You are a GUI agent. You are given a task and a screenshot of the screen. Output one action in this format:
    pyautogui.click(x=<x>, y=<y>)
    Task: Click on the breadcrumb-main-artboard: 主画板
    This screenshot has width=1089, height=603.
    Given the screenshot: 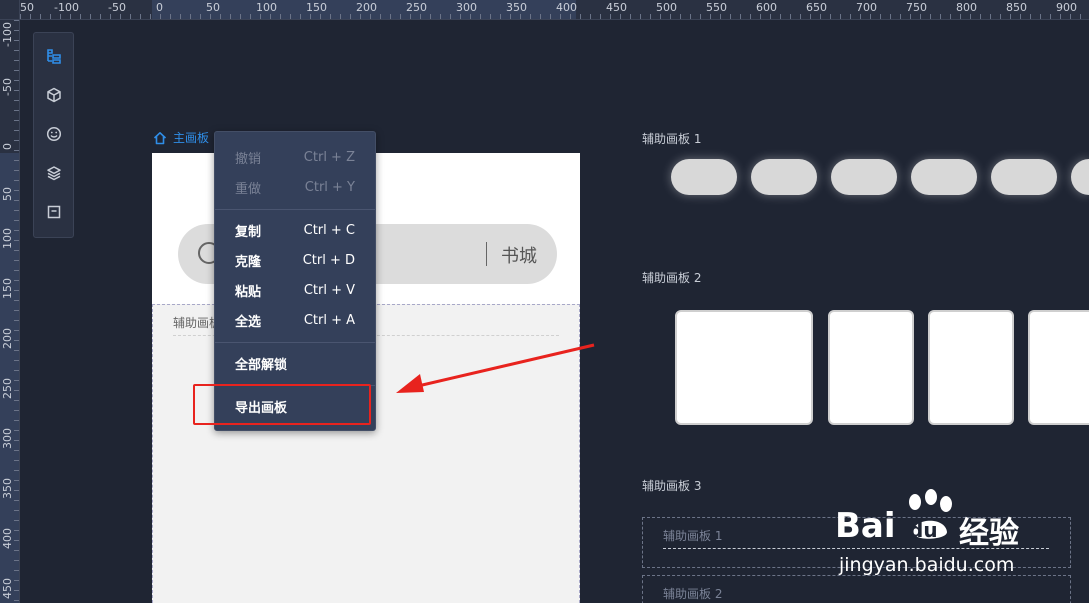 What is the action you would take?
    pyautogui.click(x=191, y=137)
    